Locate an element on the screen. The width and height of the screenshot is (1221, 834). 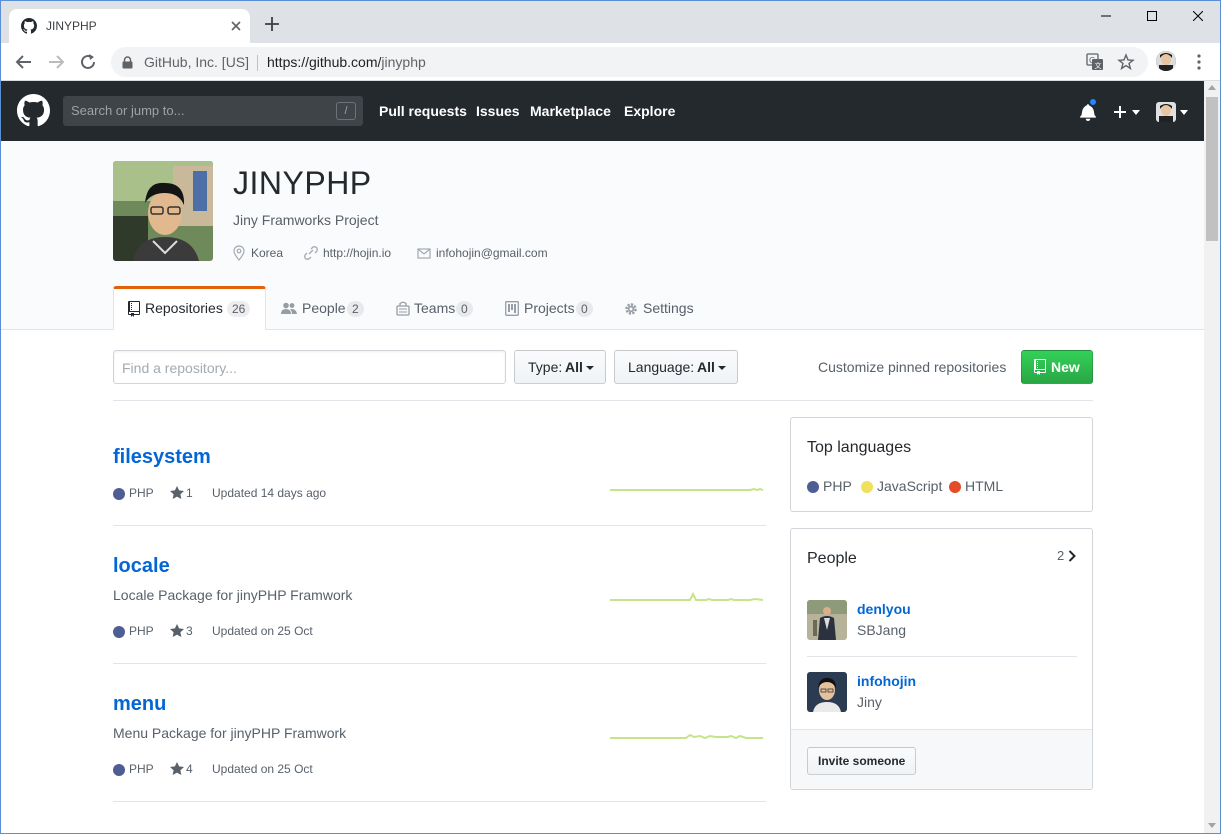
person-name: SBJang is located at coordinates (882, 630).